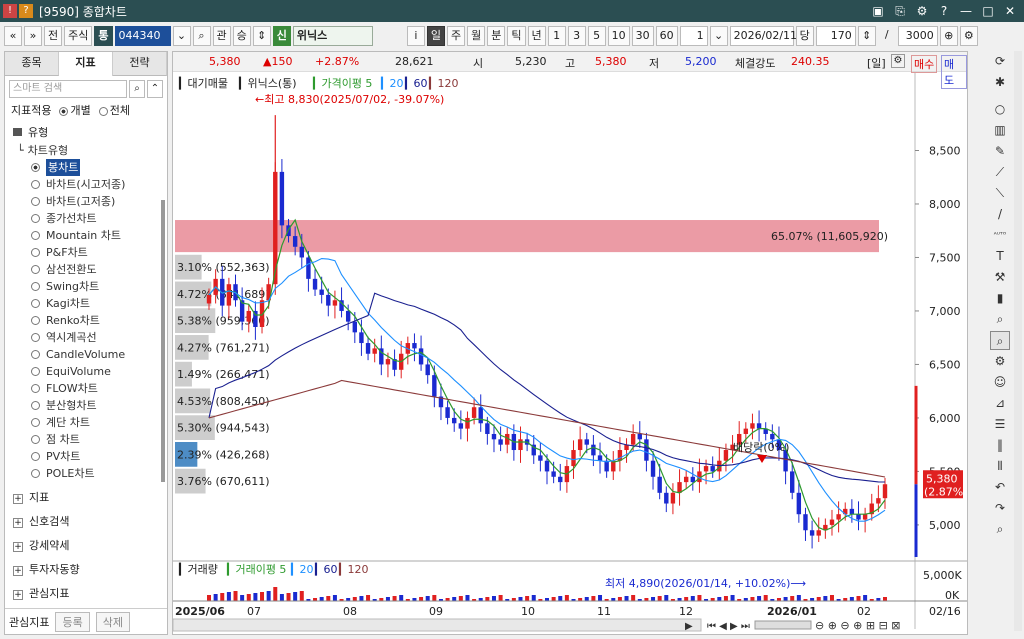 Image resolution: width=1024 pixels, height=639 pixels. I want to click on sin-badge: 신, so click(281, 36).